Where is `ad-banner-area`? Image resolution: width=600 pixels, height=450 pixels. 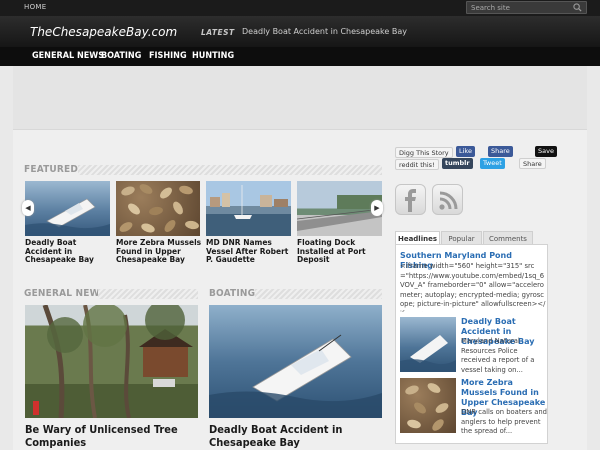 ad-banner-area is located at coordinates (300, 98).